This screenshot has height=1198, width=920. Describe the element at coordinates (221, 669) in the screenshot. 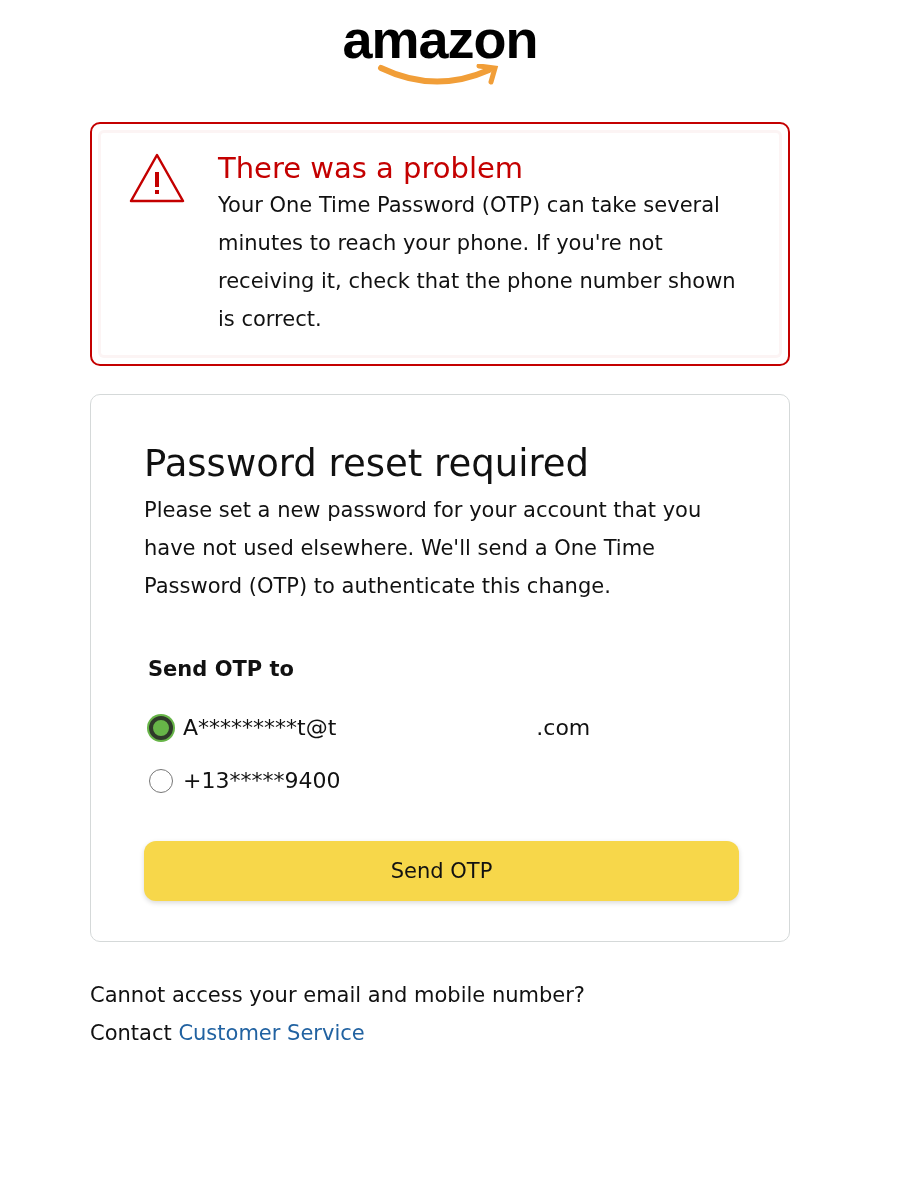

I see `group-label: Send OTP to` at that location.